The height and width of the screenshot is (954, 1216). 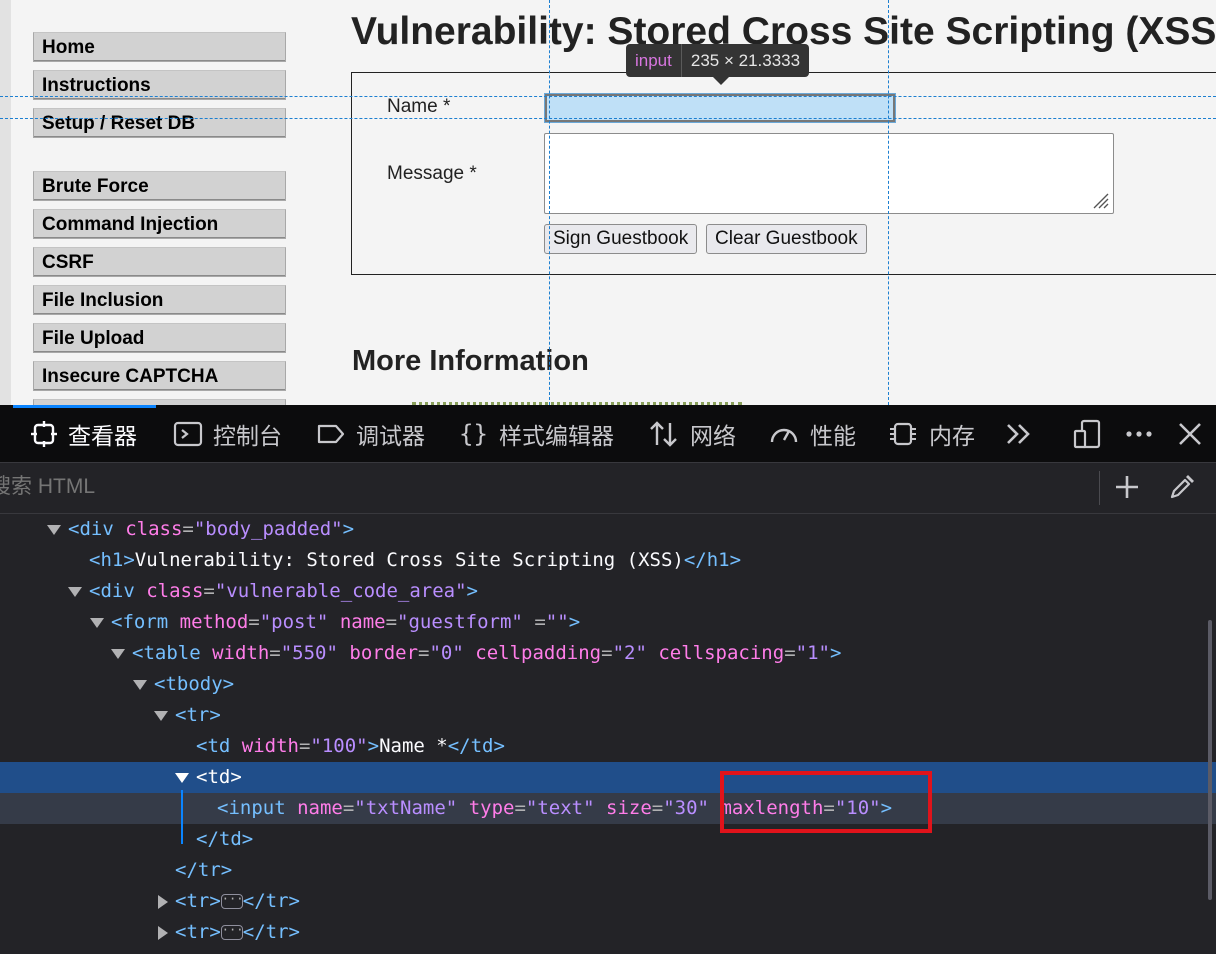 What do you see at coordinates (1127, 487) in the screenshot?
I see `add-node-icon` at bounding box center [1127, 487].